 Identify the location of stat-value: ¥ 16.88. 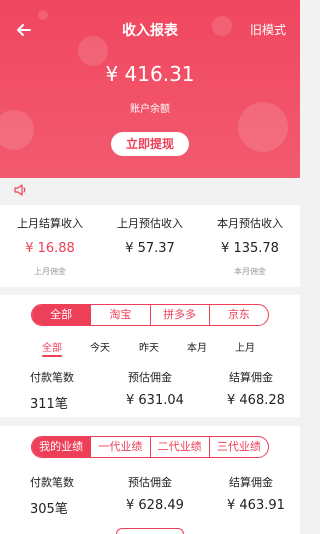
(50, 248).